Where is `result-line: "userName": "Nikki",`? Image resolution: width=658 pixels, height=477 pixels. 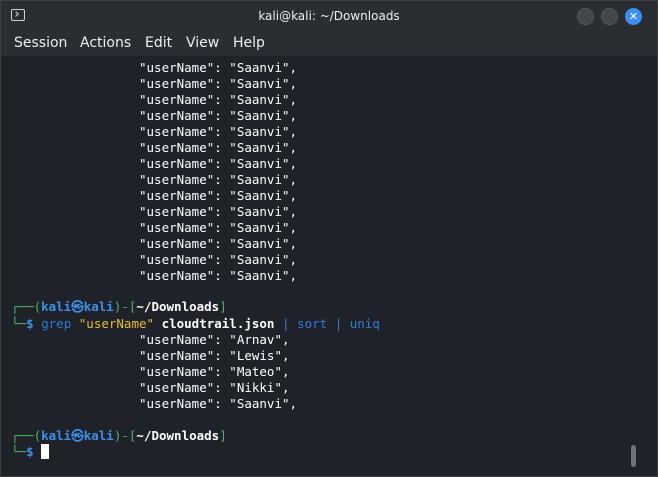
result-line: "userName": "Nikki", is located at coordinates (214, 387).